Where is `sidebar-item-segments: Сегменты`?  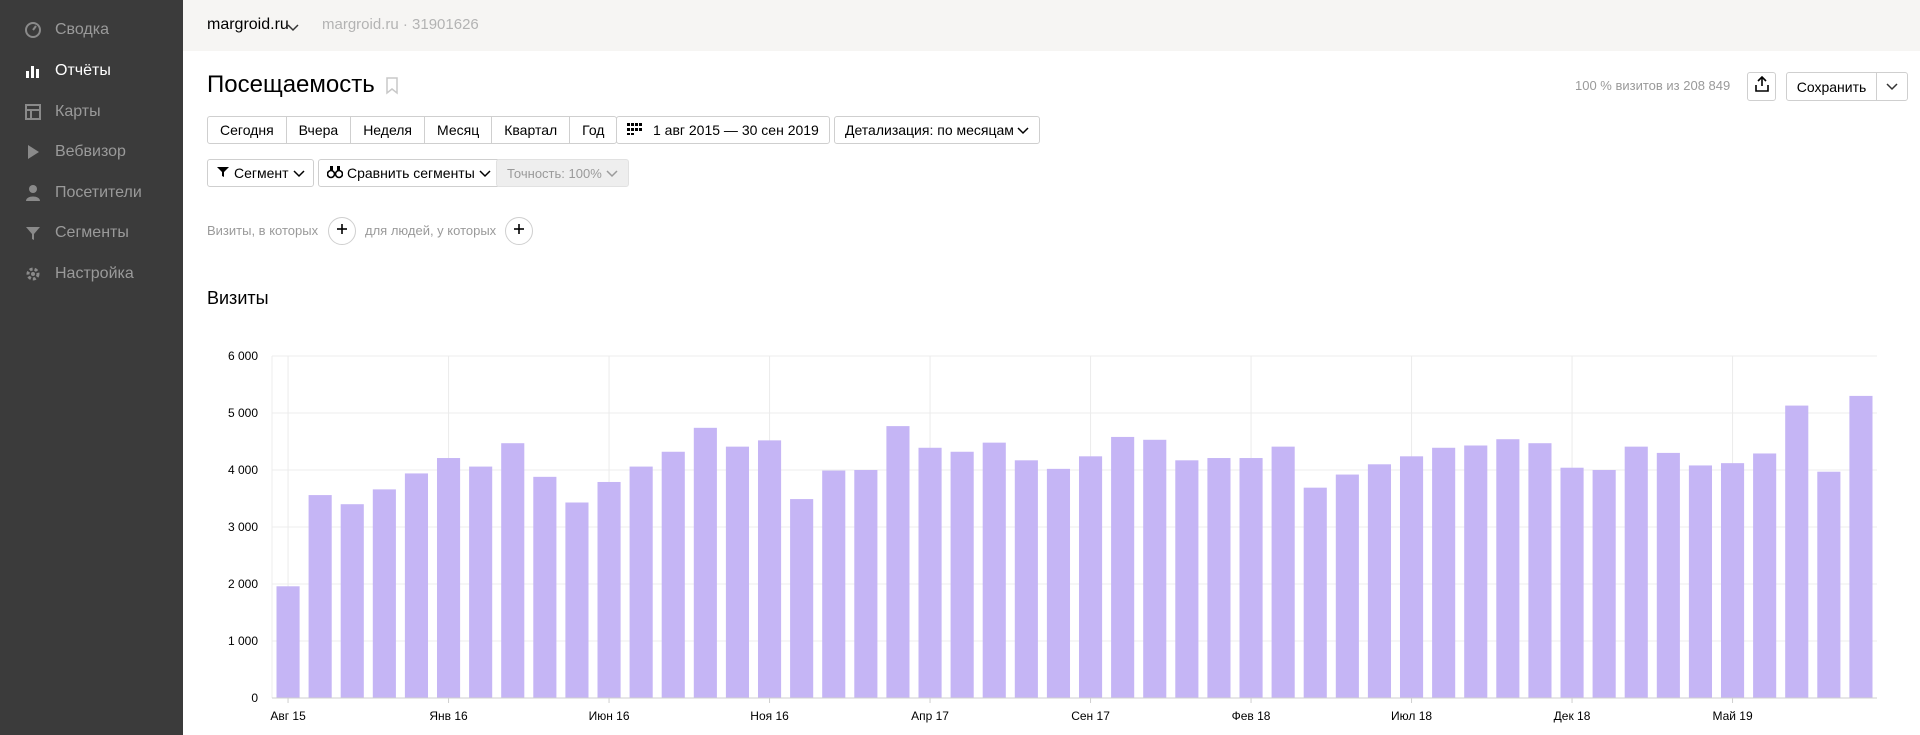
sidebar-item-segments: Сегменты is located at coordinates (91, 233).